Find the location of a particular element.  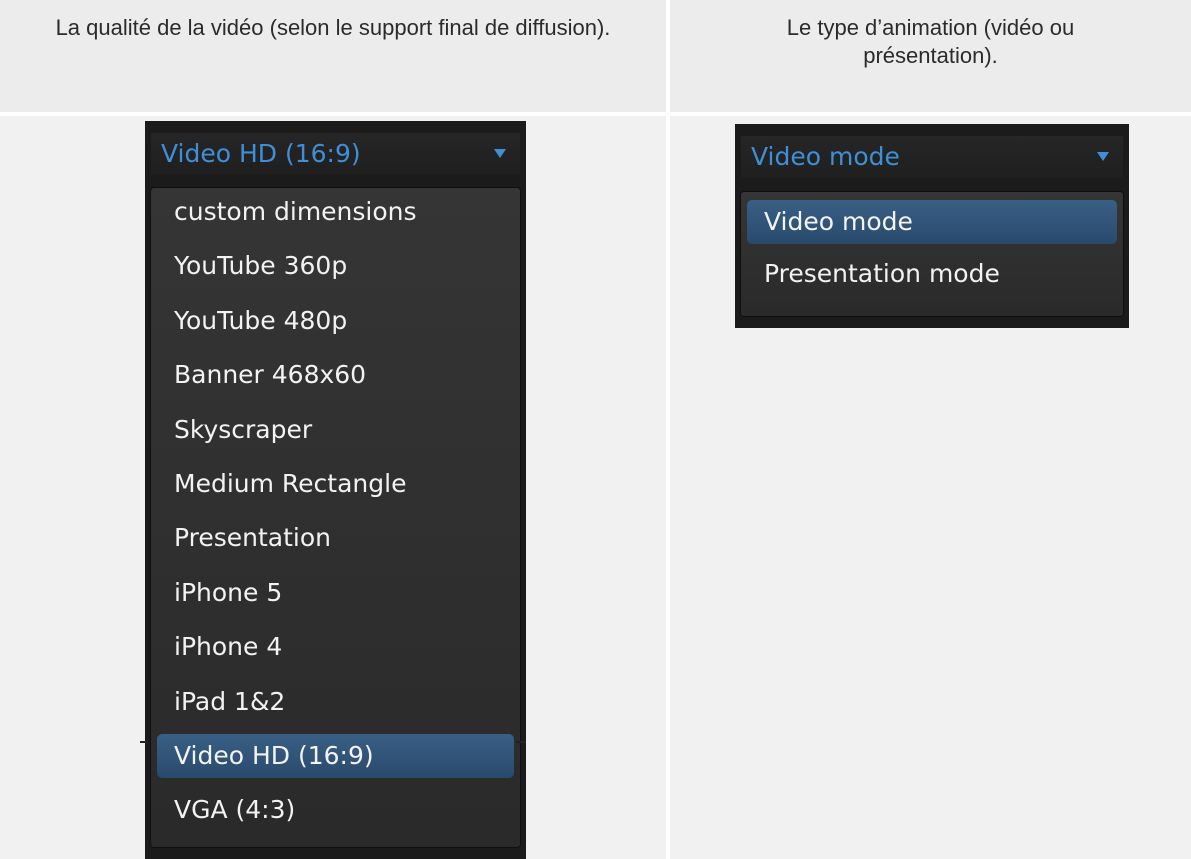

quality-option: iPhone 5 is located at coordinates (335, 593).